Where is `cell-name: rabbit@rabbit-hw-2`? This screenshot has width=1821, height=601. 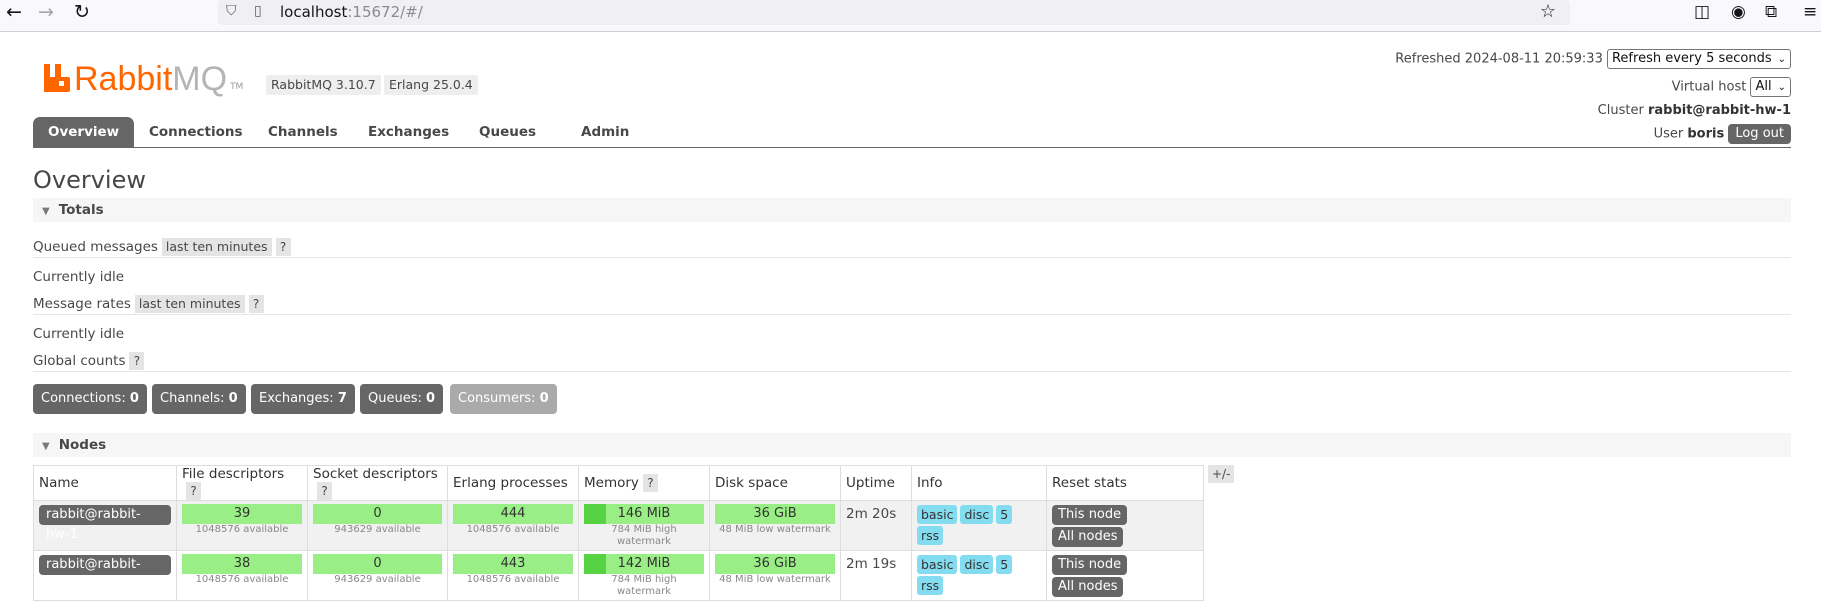
cell-name: rabbit@rabbit-hw-2 is located at coordinates (105, 575).